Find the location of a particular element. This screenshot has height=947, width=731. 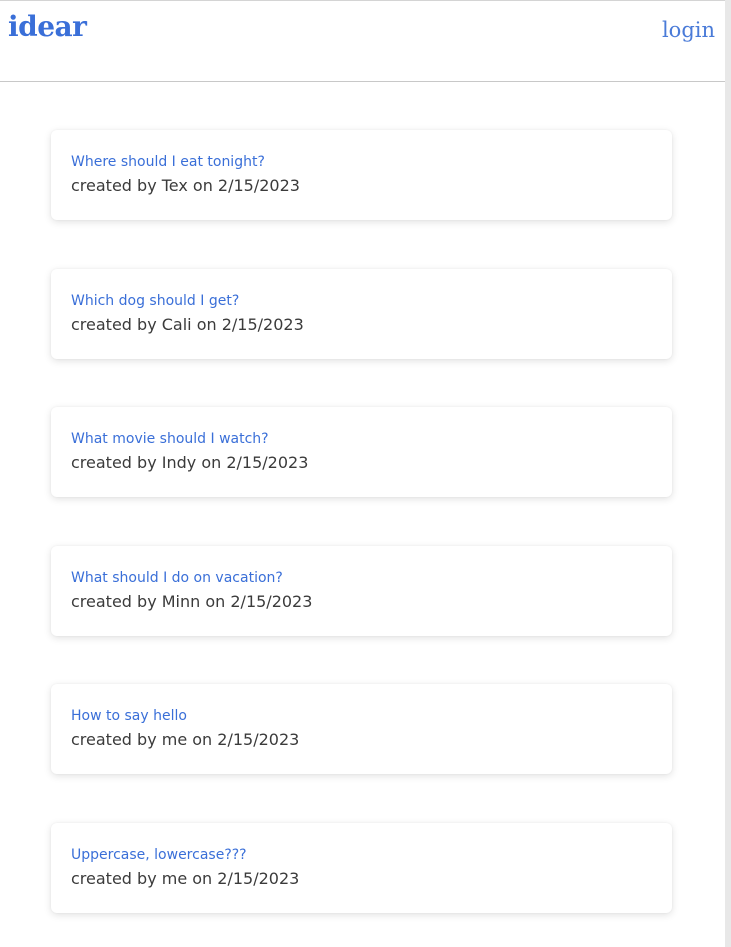

post-title-link: How to say hello is located at coordinates (361, 716).